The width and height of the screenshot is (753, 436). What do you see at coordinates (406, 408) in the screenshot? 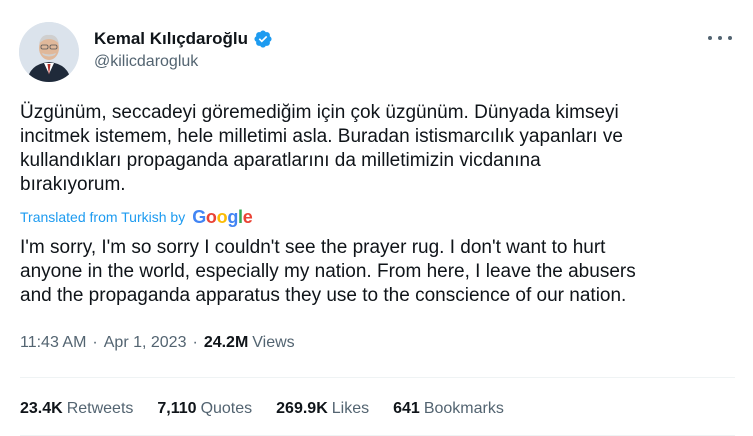
I see `bookmarks-count: 641` at bounding box center [406, 408].